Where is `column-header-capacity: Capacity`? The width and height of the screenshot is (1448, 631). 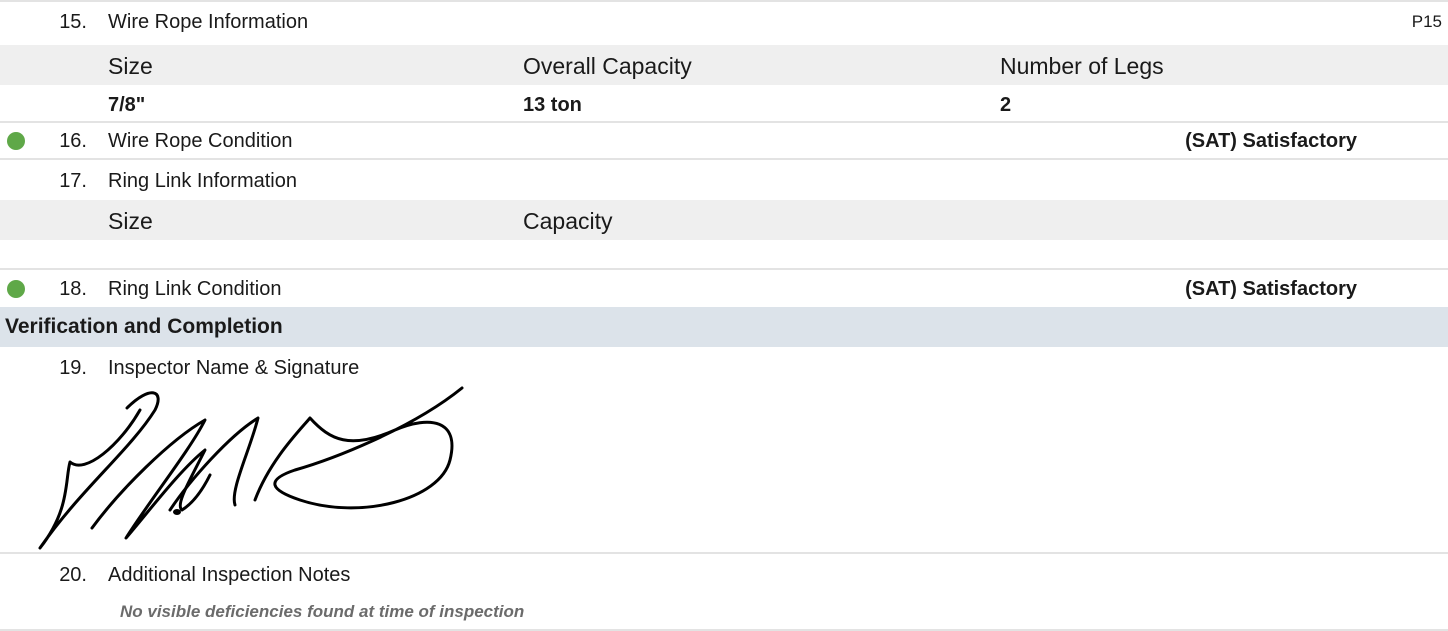
column-header-capacity: Capacity is located at coordinates (568, 221).